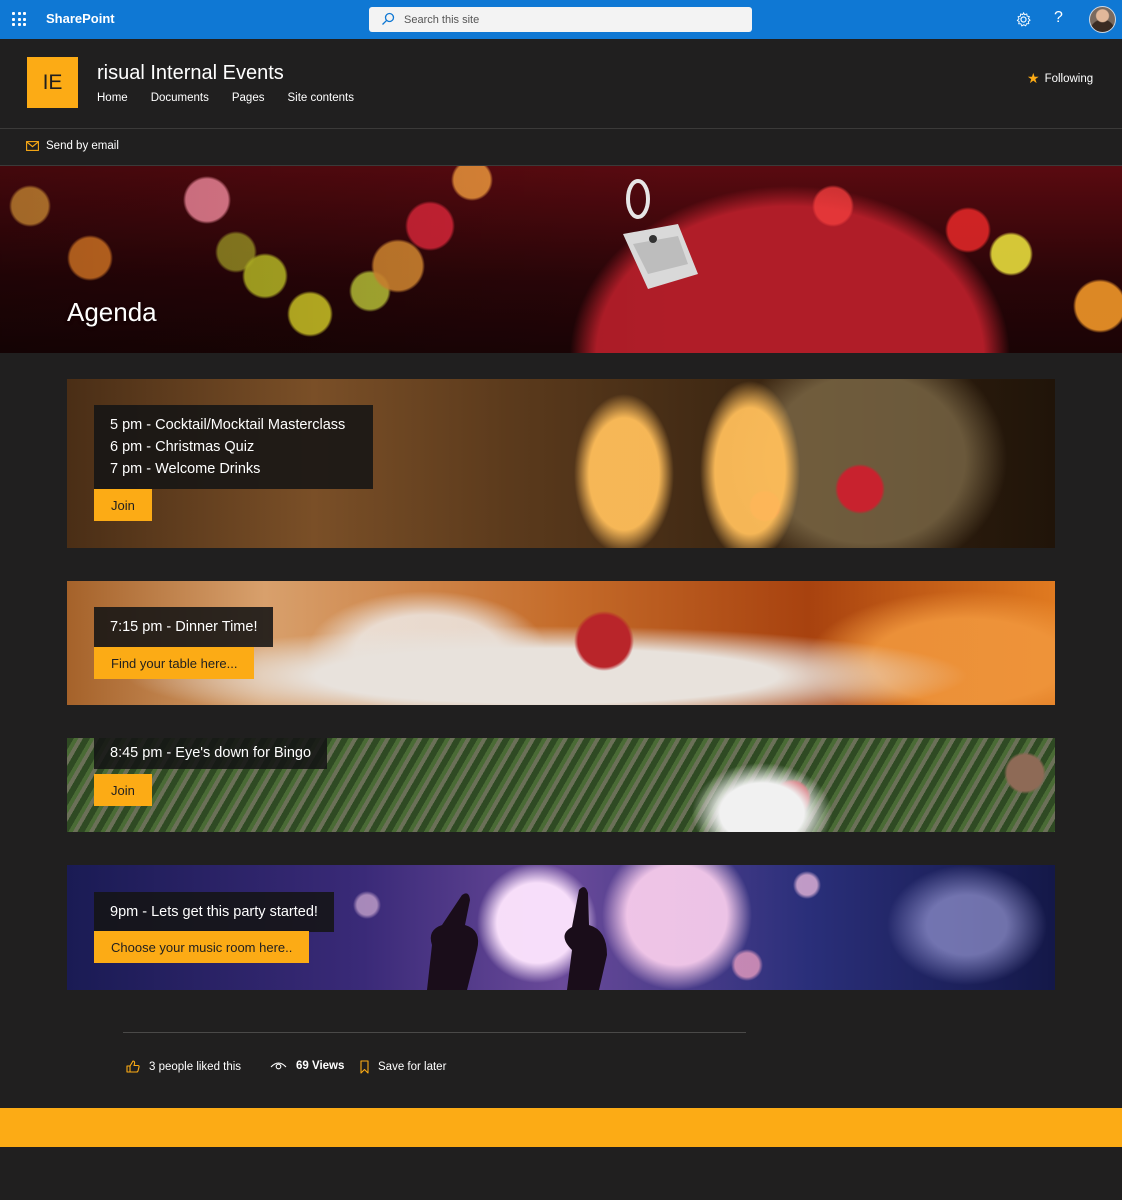 Image resolution: width=1122 pixels, height=1200 pixels. Describe the element at coordinates (32, 146) in the screenshot. I see `mail-icon` at that location.